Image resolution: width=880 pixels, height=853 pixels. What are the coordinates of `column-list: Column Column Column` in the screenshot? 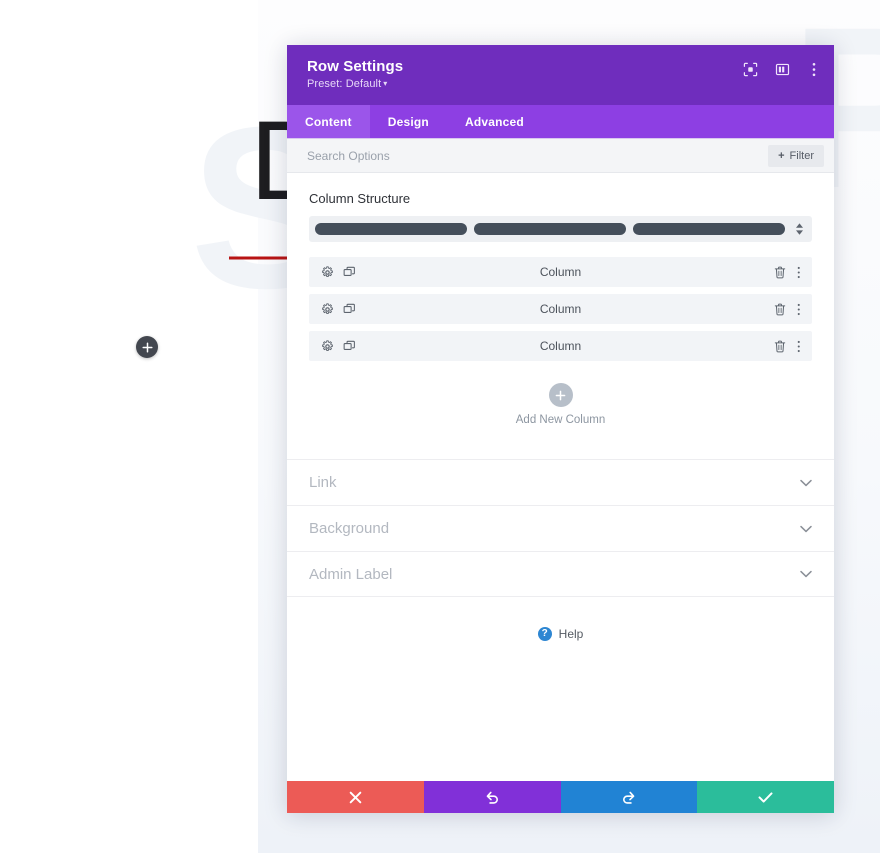 It's located at (560, 309).